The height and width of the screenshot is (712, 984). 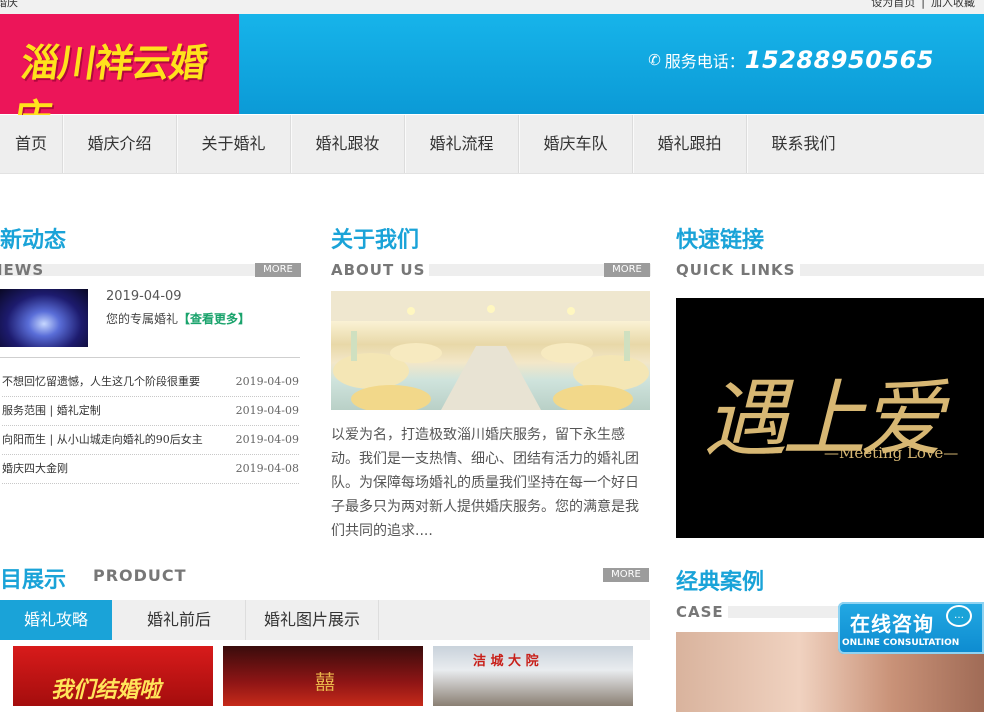 What do you see at coordinates (233, 144) in the screenshot?
I see `nav-item-about-wedding: 关于婚礼` at bounding box center [233, 144].